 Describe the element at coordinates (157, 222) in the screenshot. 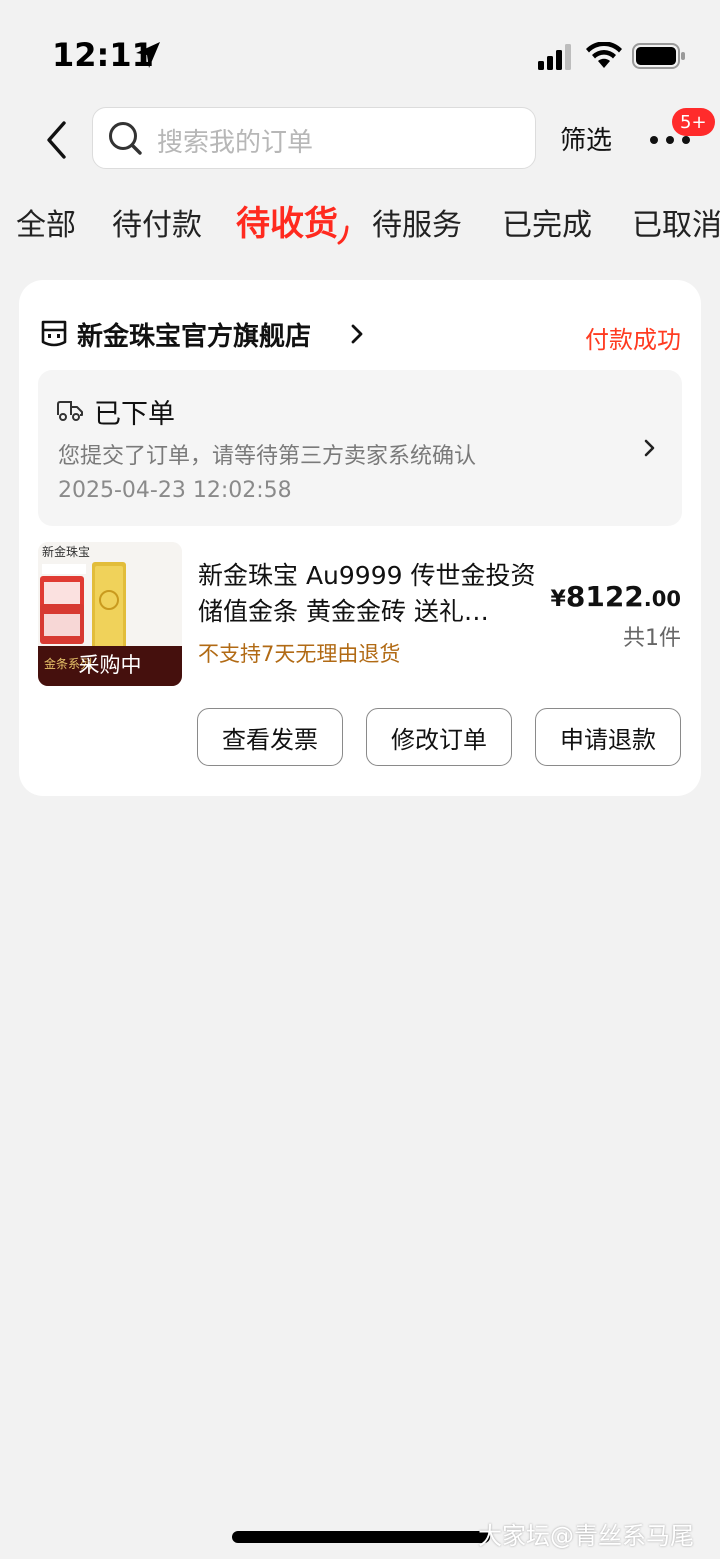

I see `tab-pending-payment: 待付款` at that location.